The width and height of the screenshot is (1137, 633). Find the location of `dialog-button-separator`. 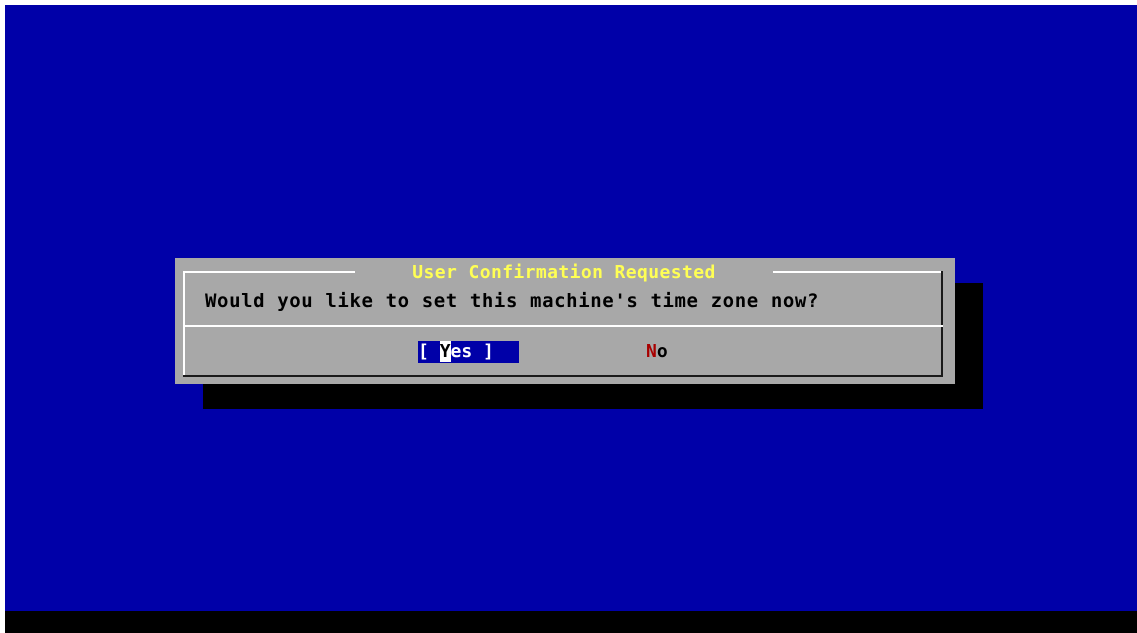

dialog-button-separator is located at coordinates (563, 326).